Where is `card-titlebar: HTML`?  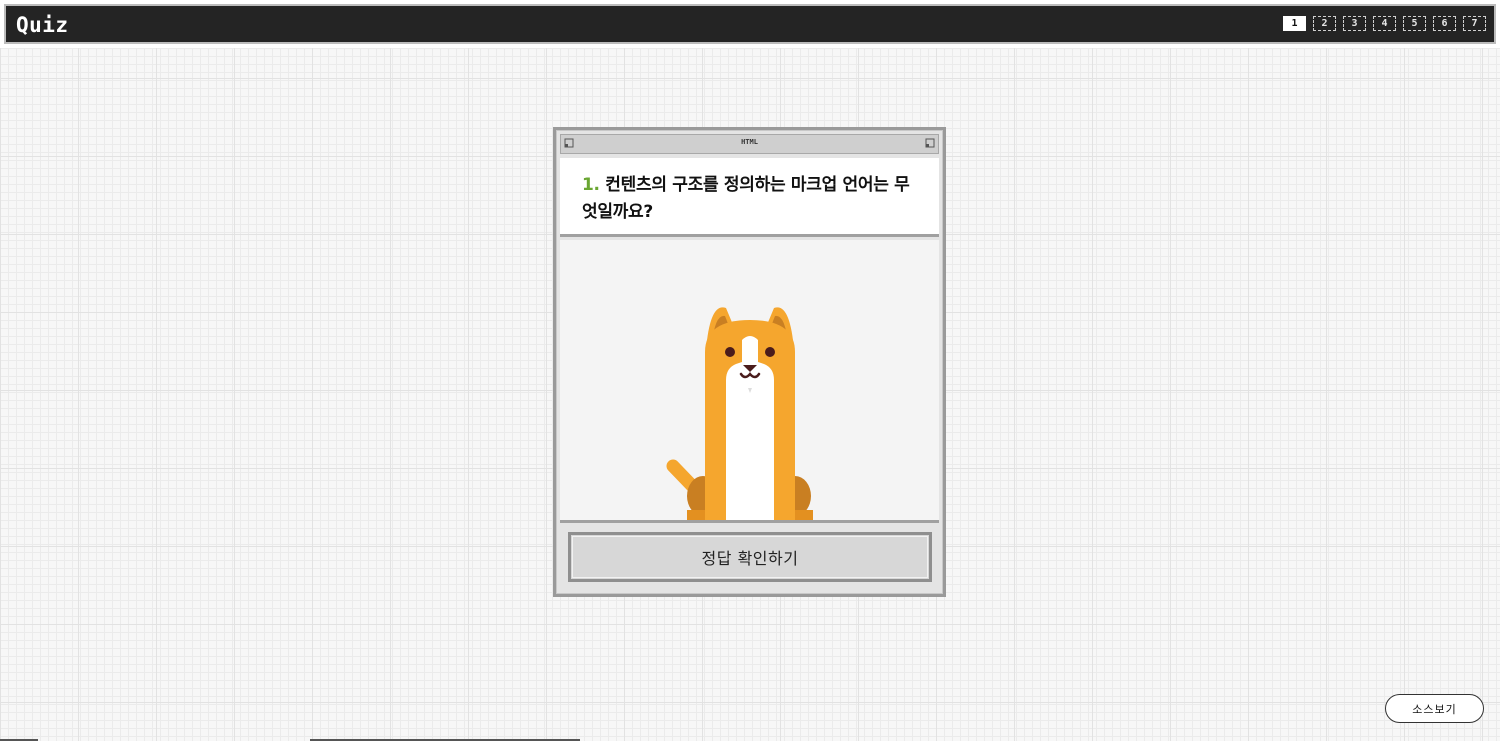 card-titlebar: HTML is located at coordinates (749, 144).